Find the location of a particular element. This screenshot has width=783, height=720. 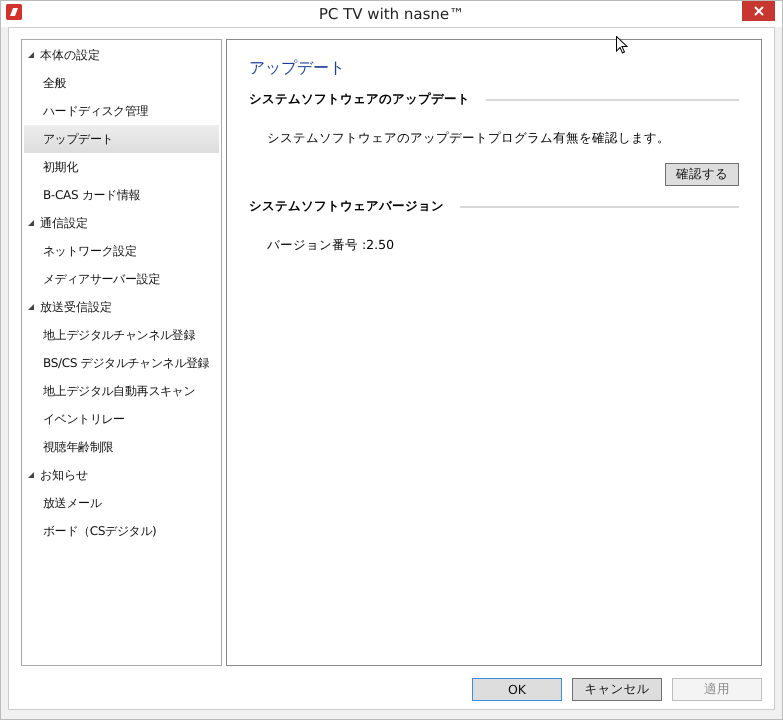

description-text: システムソフトウェアのアップデートプログラム有無を確認します。 is located at coordinates (469, 138).